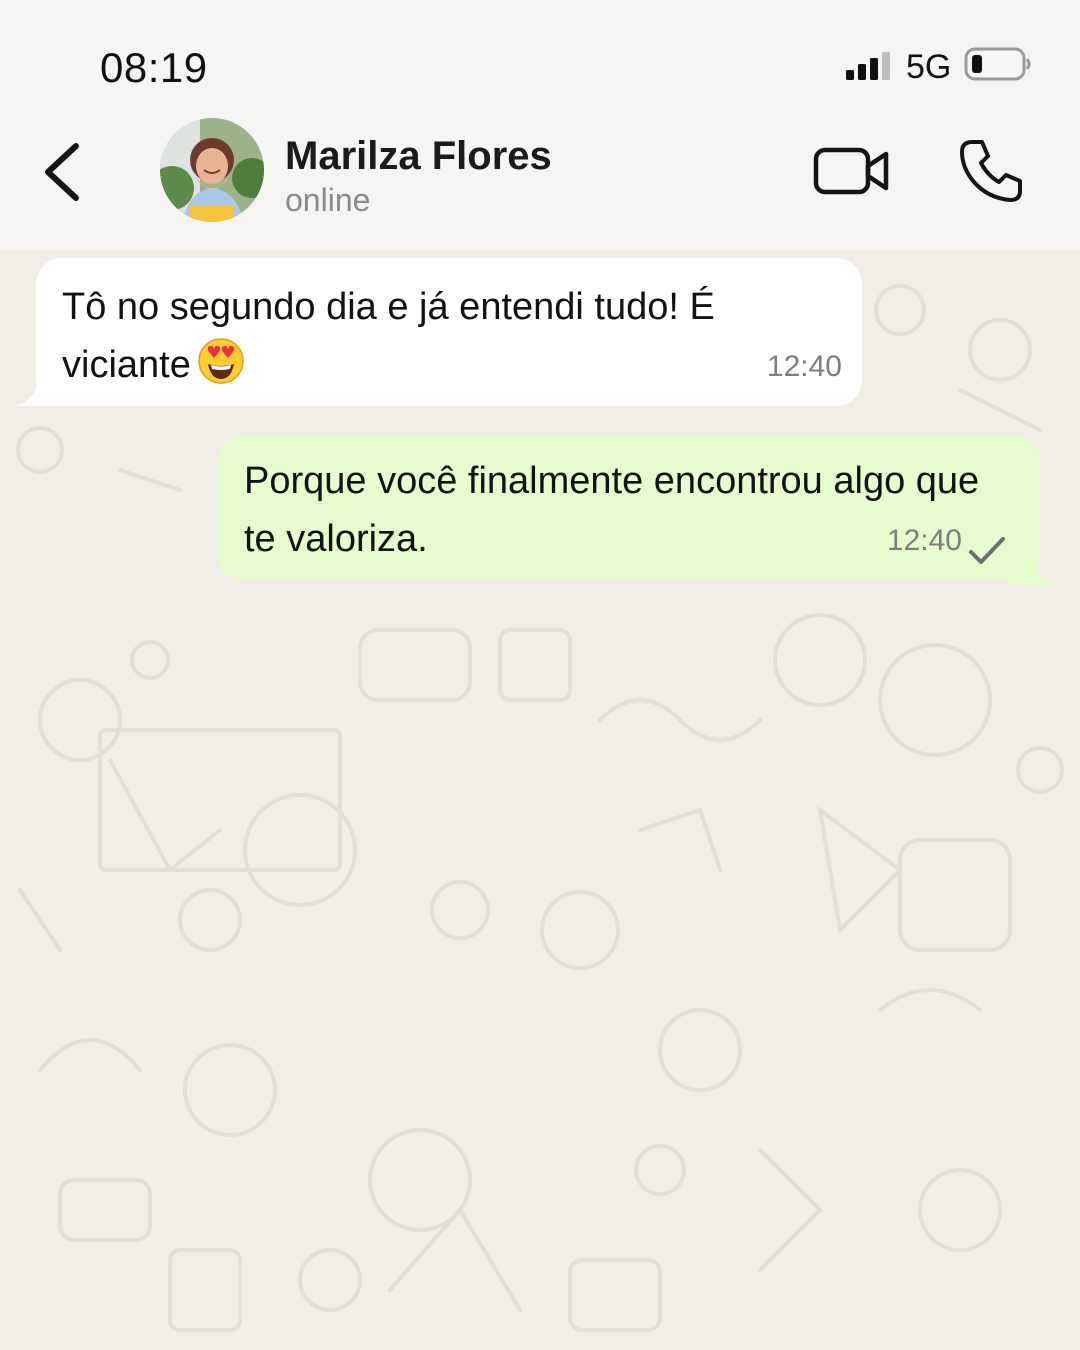  What do you see at coordinates (221, 361) in the screenshot?
I see `heart-eyes-emoji-icon` at bounding box center [221, 361].